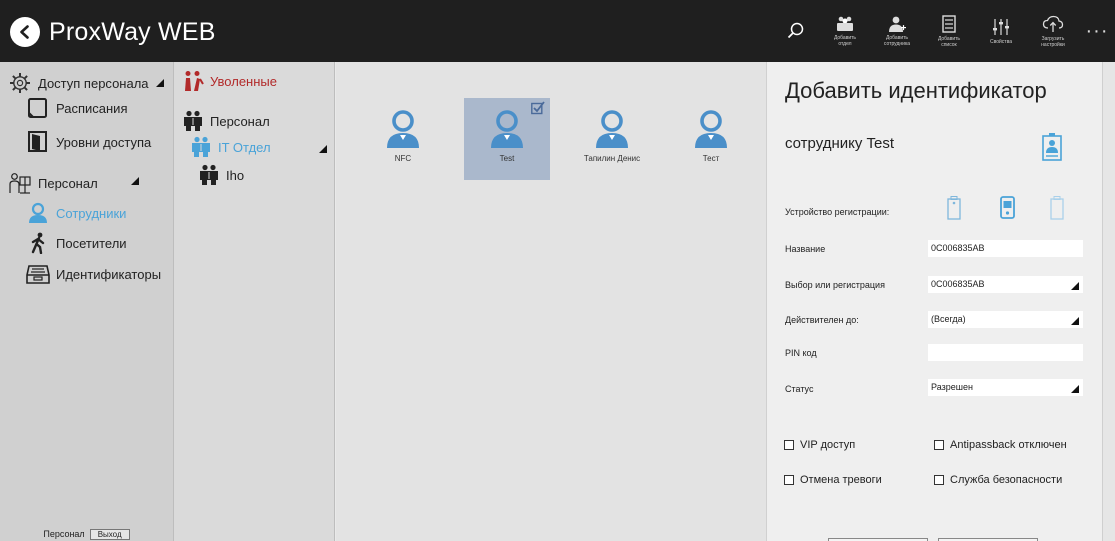  Describe the element at coordinates (507, 139) in the screenshot. I see `employee-card-selected: Test` at that location.